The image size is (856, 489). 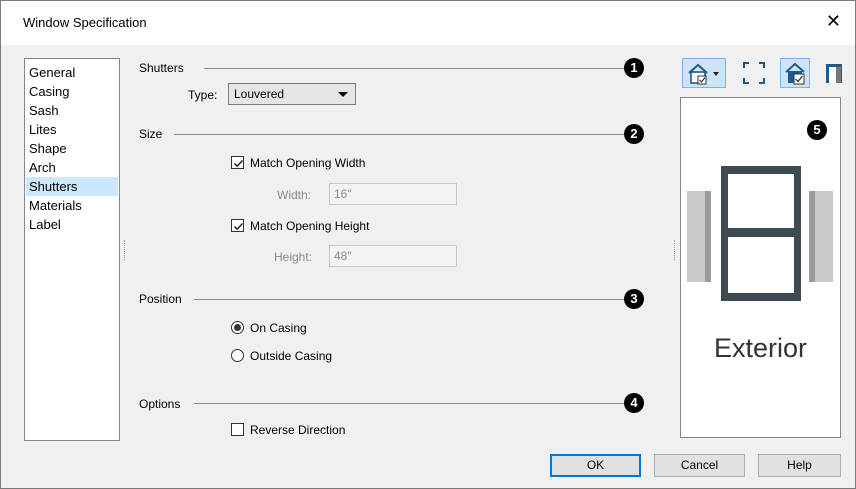 I want to click on window-view-icon, so click(x=795, y=73).